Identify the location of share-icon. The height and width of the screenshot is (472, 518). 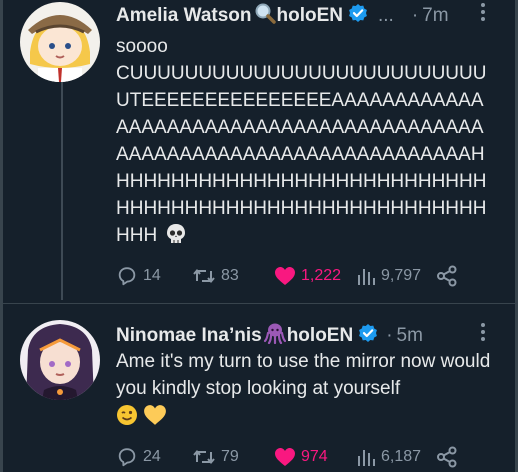
(447, 457).